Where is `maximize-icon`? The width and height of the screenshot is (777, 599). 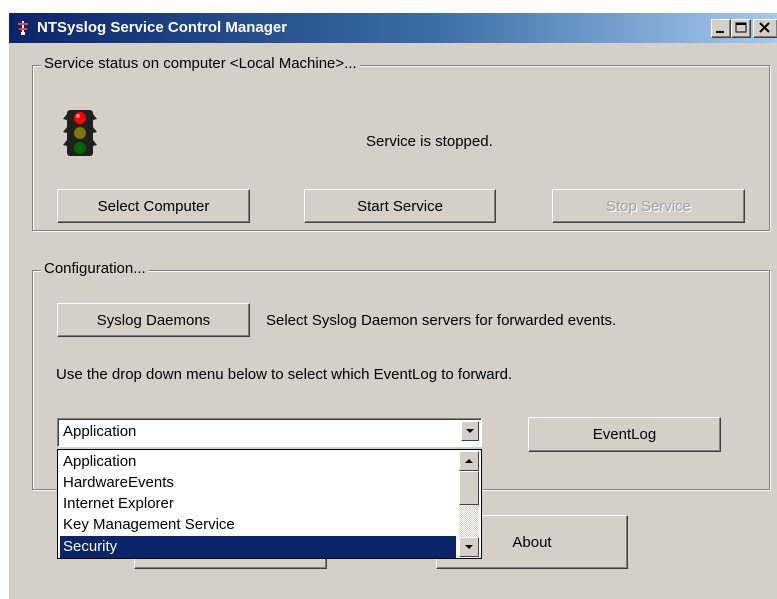
maximize-icon is located at coordinates (741, 27).